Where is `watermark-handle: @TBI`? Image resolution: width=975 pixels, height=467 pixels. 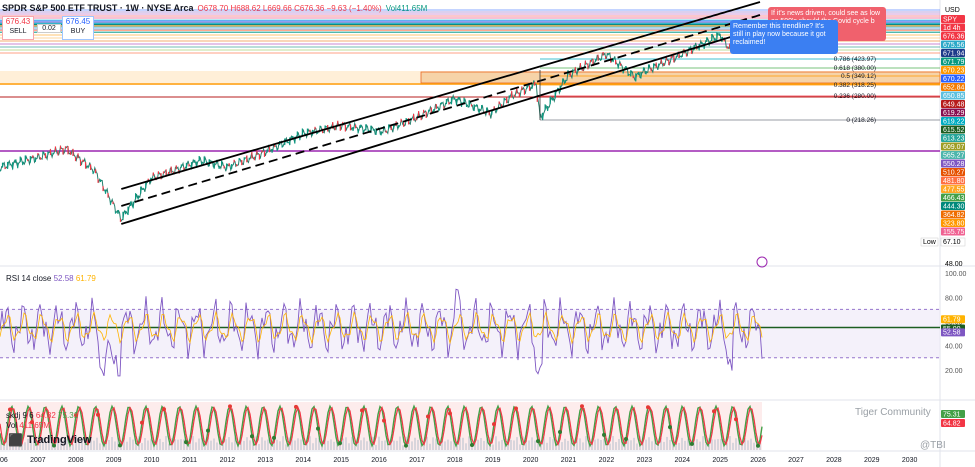
watermark-handle: @TBI is located at coordinates (933, 445).